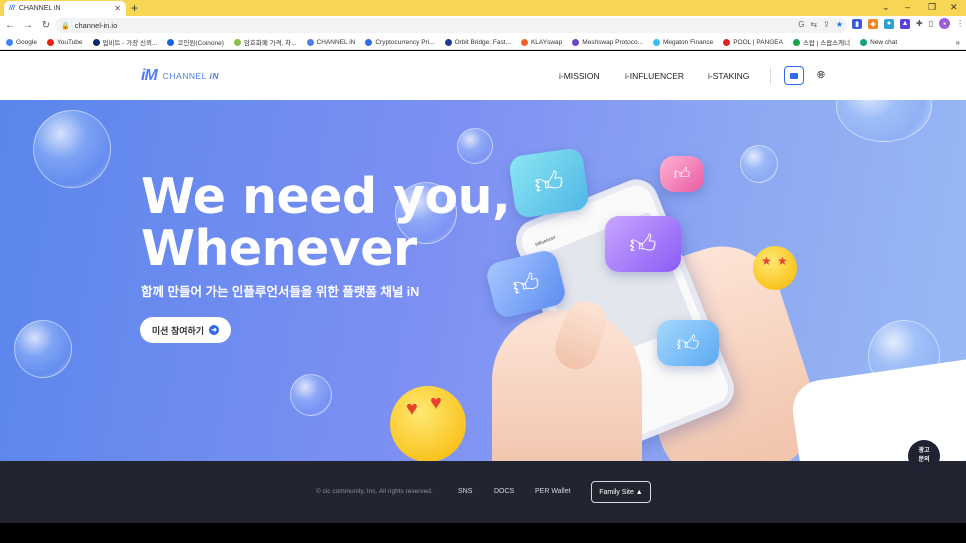  Describe the element at coordinates (907, 7) in the screenshot. I see `minimize-icon: –` at that location.